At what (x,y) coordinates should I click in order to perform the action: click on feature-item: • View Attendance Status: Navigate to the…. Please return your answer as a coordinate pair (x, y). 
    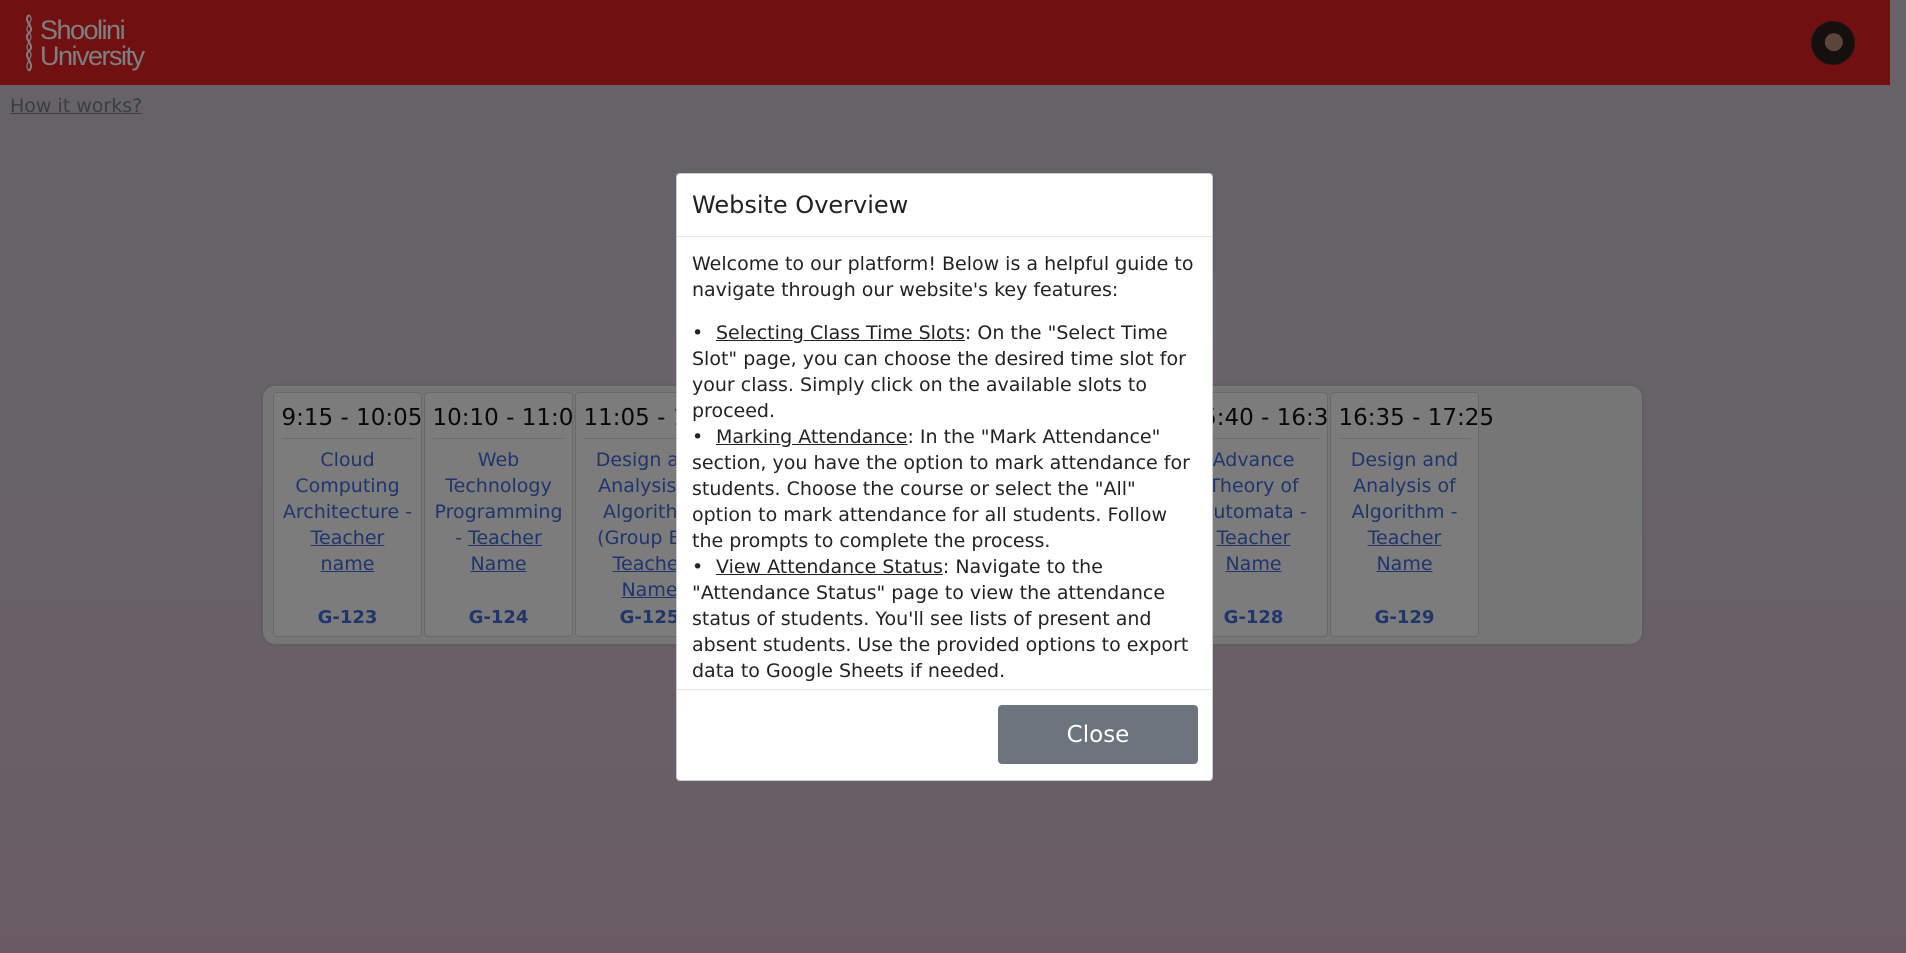
    Looking at the image, I should click on (940, 619).